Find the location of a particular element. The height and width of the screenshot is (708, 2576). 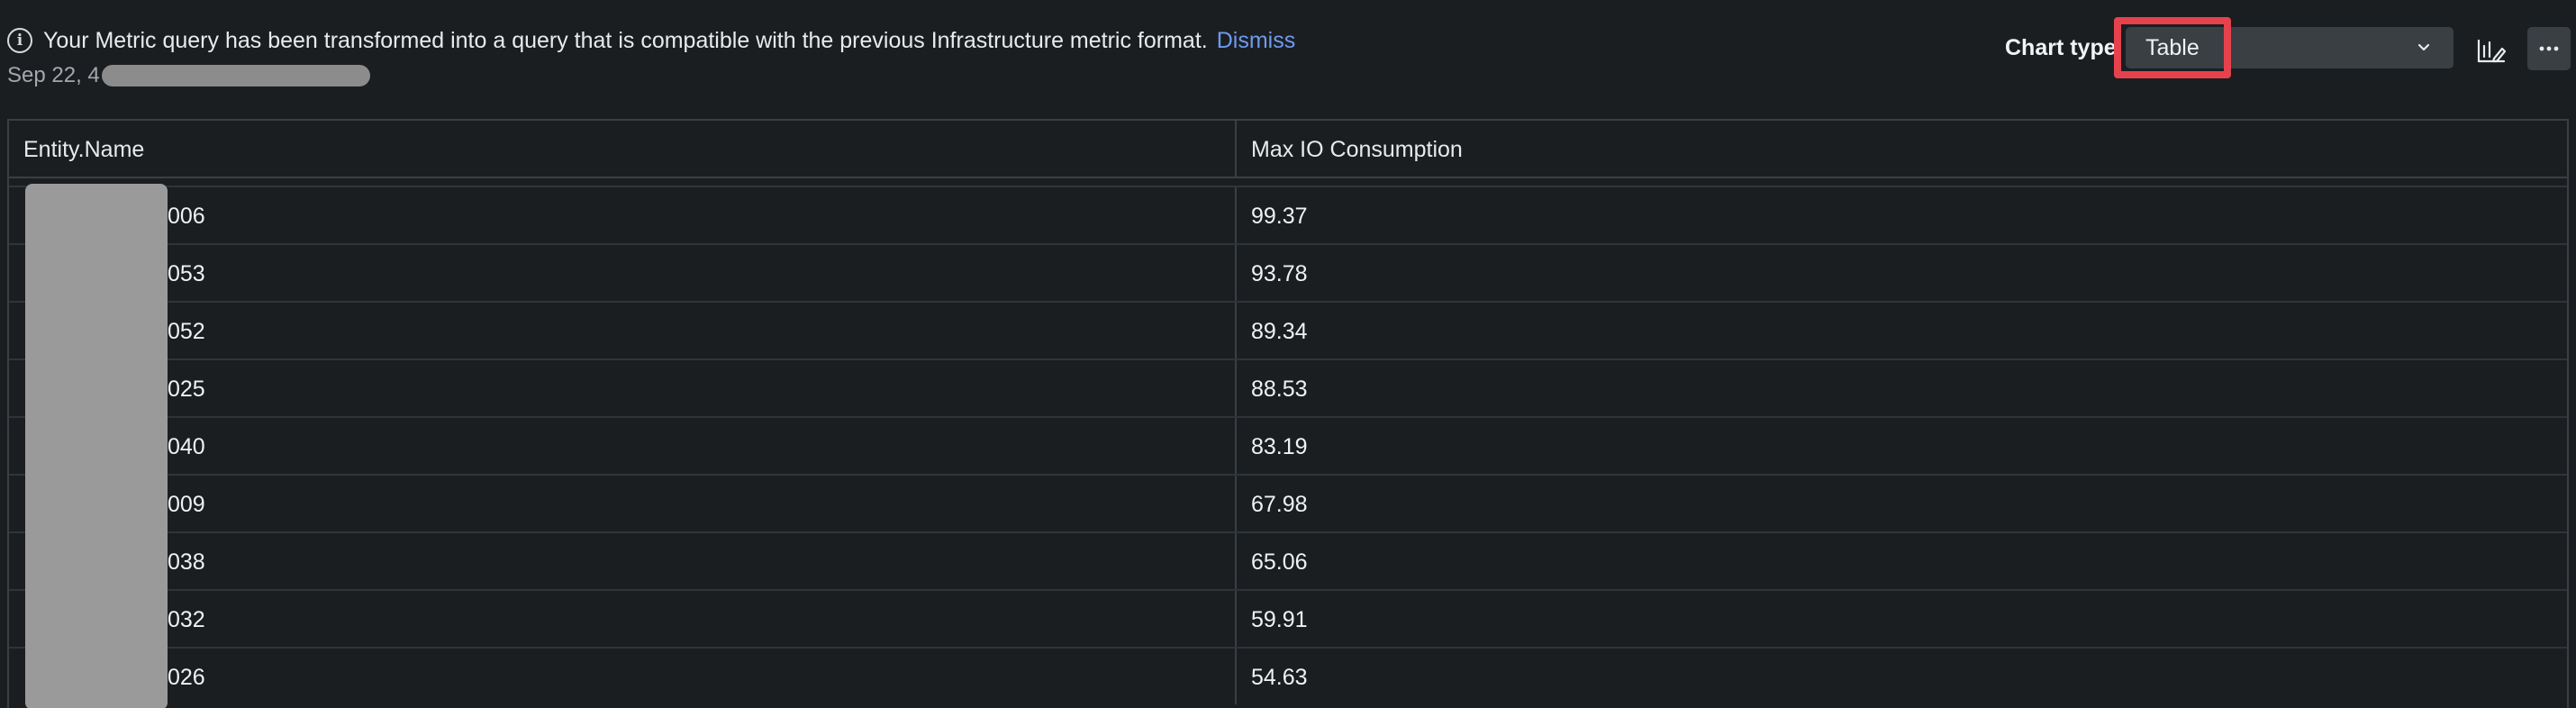

entity-name-cell: 040 is located at coordinates (623, 446).